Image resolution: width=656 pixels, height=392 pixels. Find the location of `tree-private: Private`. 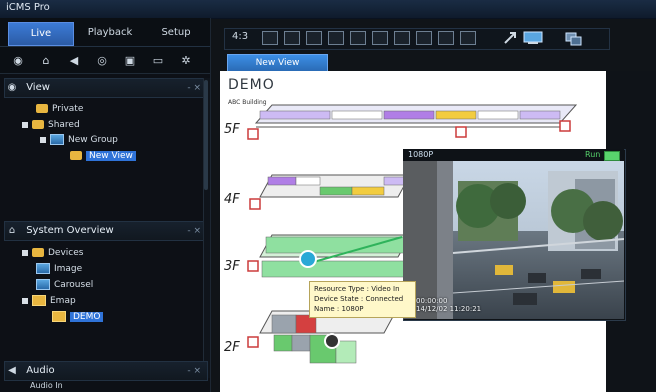

tree-private: Private is located at coordinates (59, 109).